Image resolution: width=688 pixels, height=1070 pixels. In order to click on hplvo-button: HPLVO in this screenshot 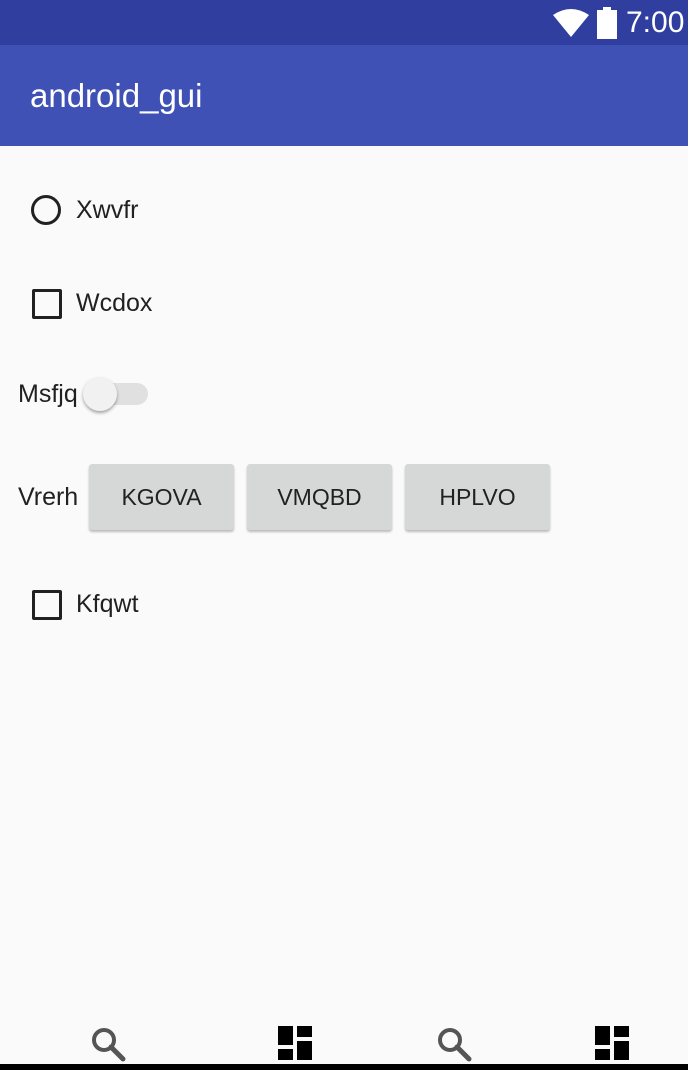, I will do `click(477, 497)`.